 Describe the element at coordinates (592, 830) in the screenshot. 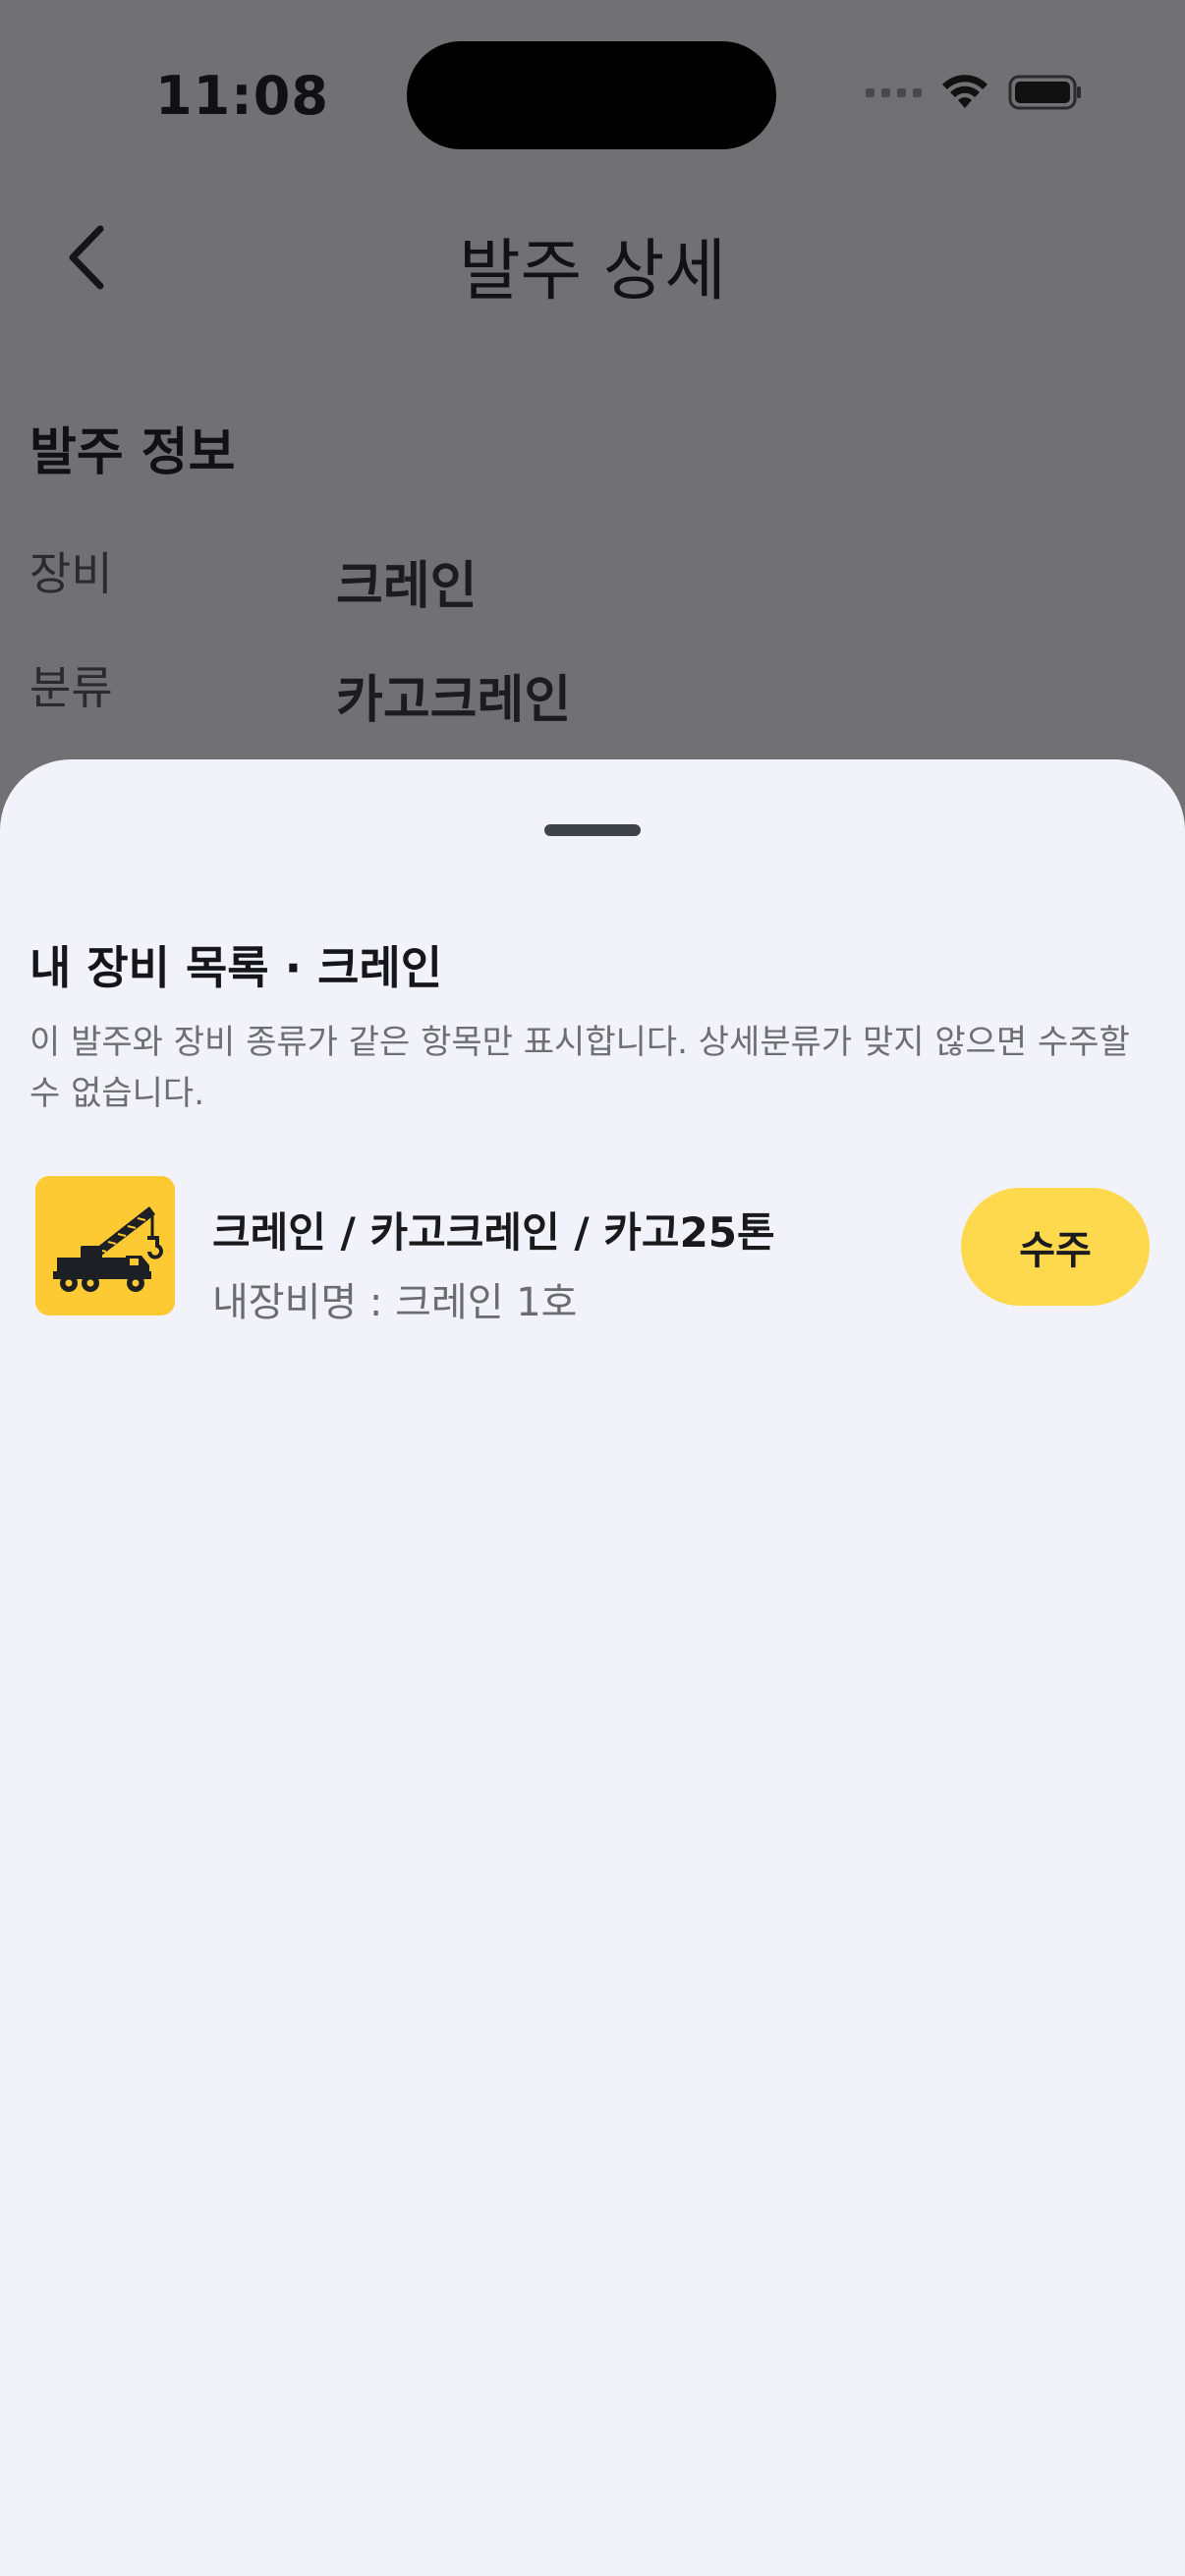

I see `sheet-grabber-handle` at that location.